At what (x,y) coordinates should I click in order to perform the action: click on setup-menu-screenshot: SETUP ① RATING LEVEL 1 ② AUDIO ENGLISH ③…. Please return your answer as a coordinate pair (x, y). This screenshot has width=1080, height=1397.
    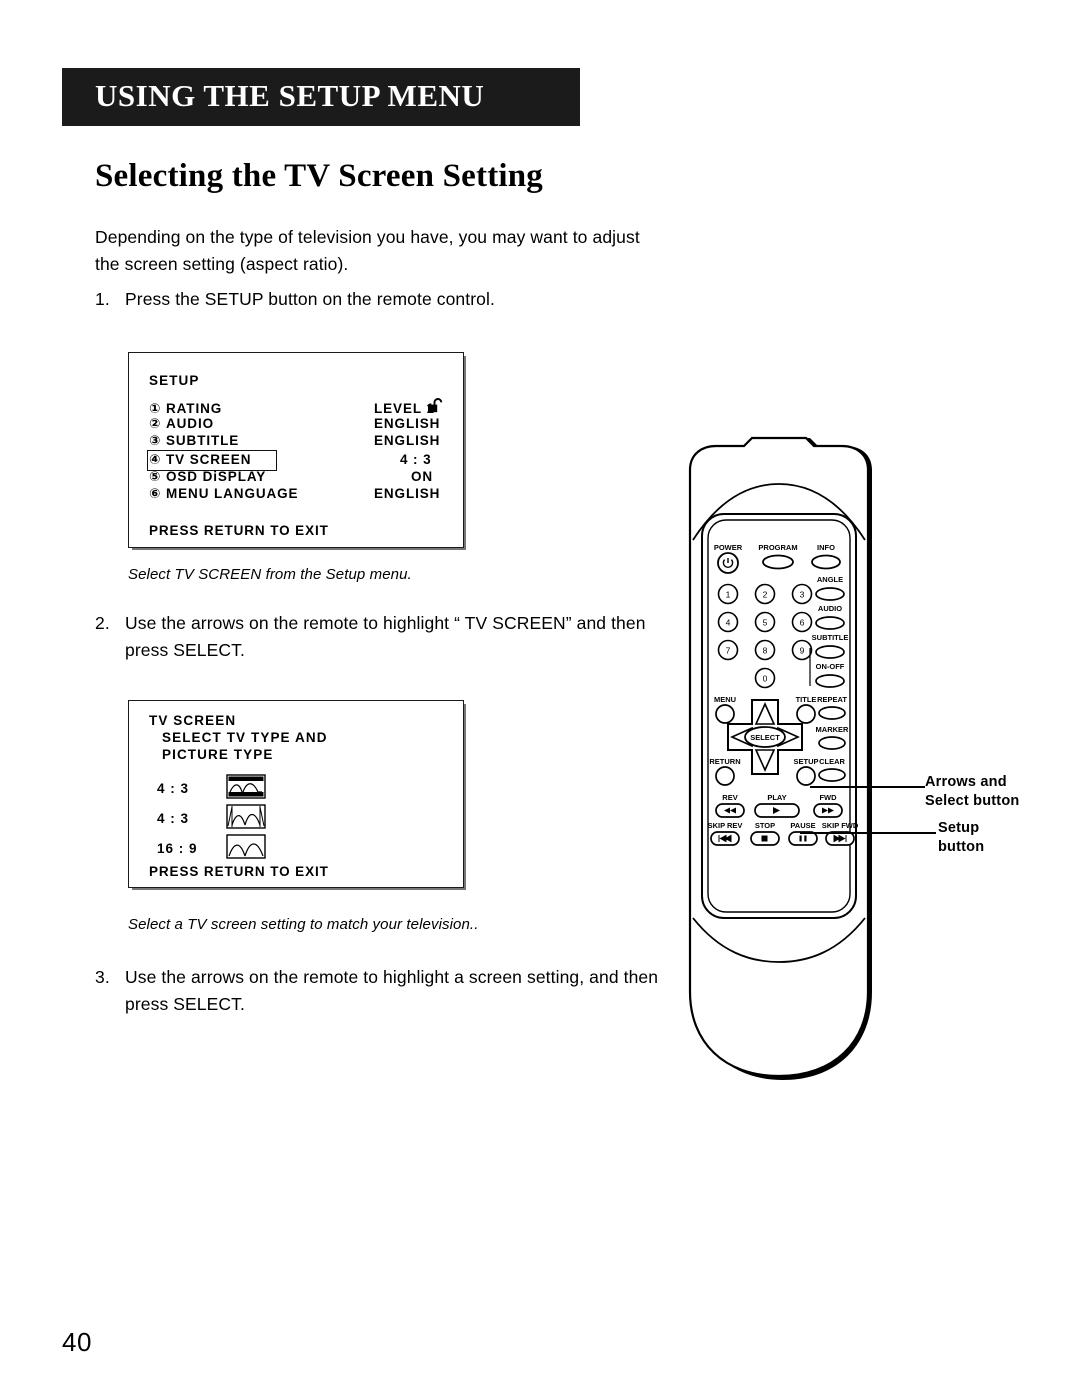
    Looking at the image, I should click on (296, 450).